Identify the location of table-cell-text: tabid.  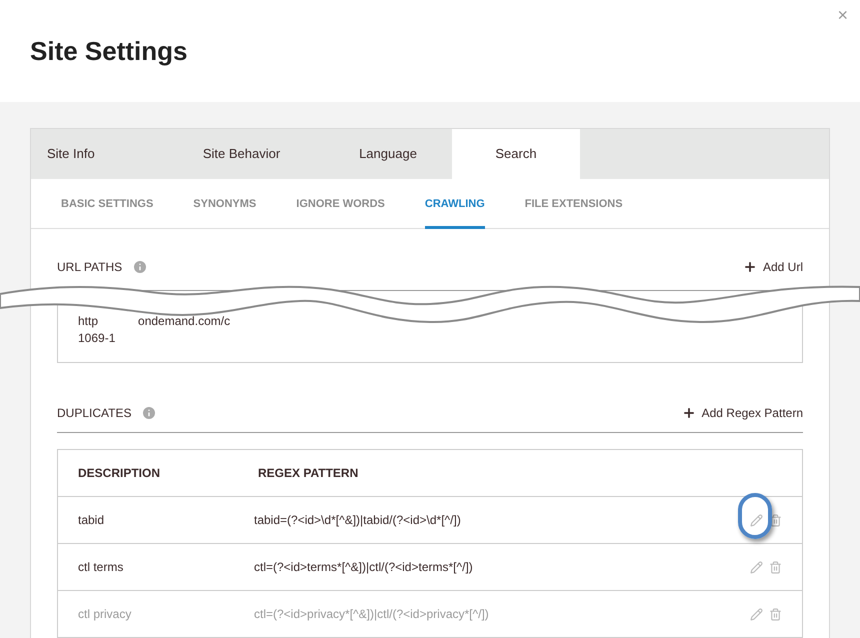
(92, 520).